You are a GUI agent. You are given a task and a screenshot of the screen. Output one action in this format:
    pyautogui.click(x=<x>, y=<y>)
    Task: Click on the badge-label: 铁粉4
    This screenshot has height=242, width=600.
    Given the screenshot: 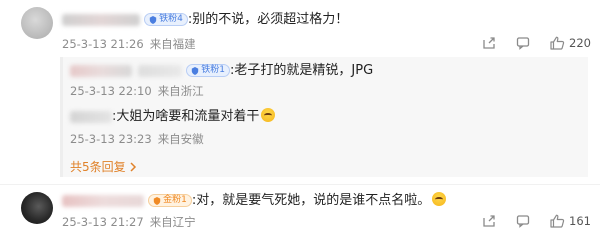 What is the action you would take?
    pyautogui.click(x=171, y=19)
    